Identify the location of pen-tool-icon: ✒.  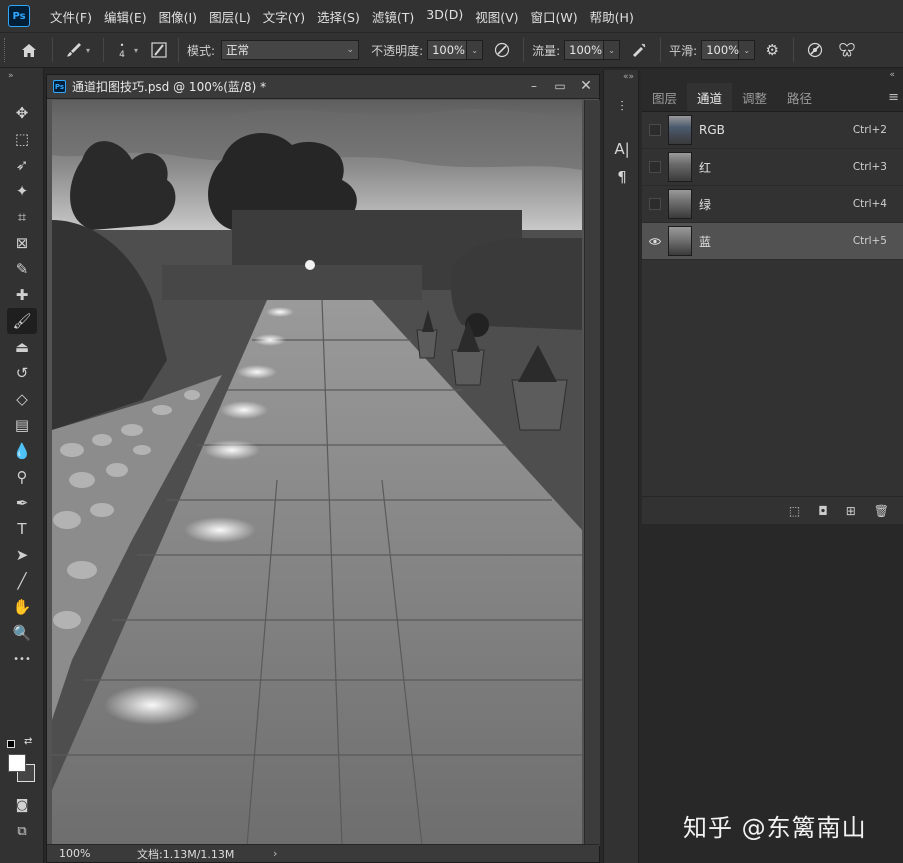
(22, 503).